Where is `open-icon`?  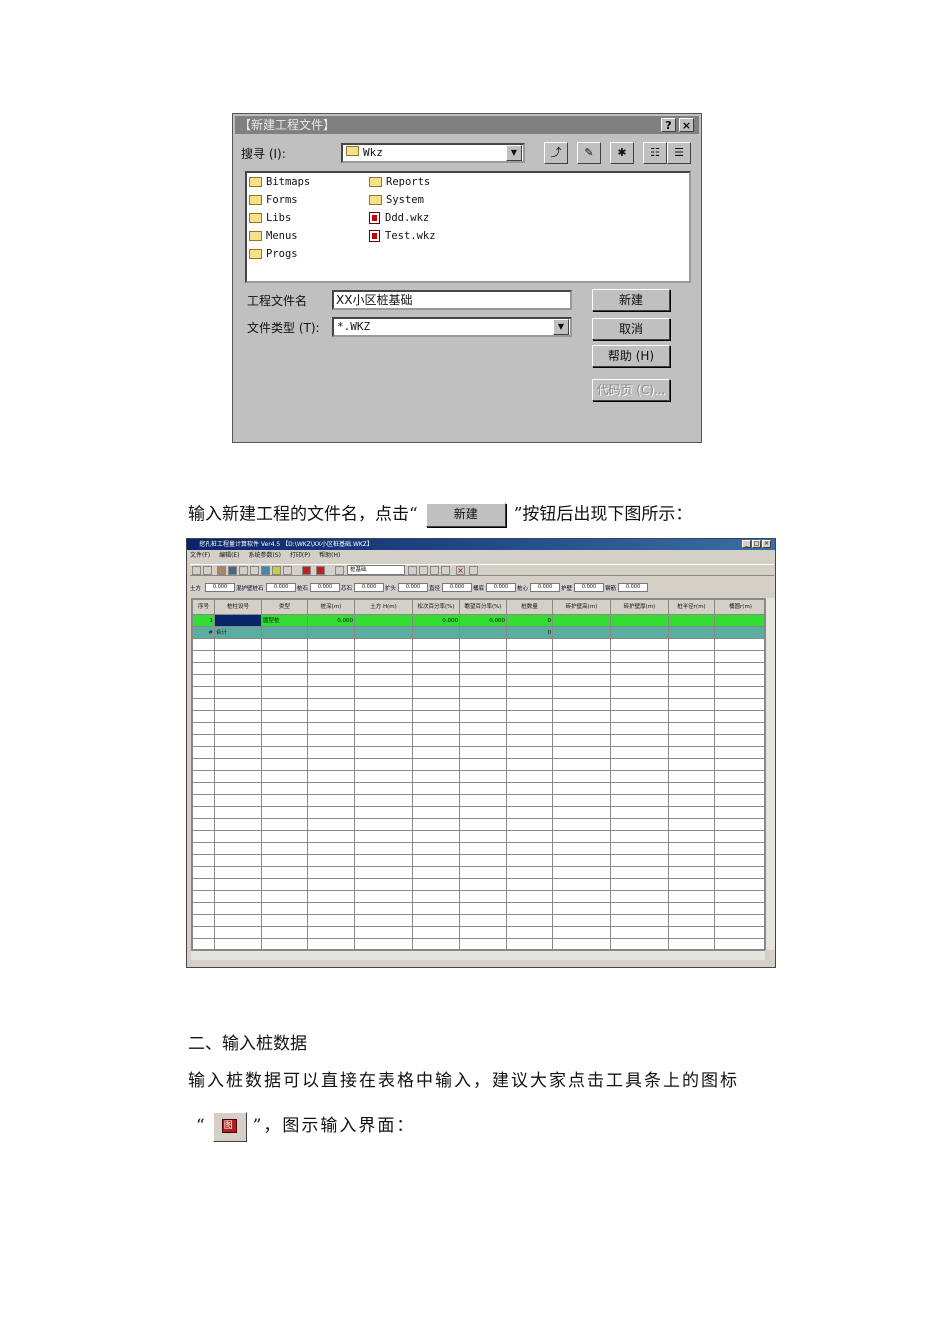
open-icon is located at coordinates (207, 570).